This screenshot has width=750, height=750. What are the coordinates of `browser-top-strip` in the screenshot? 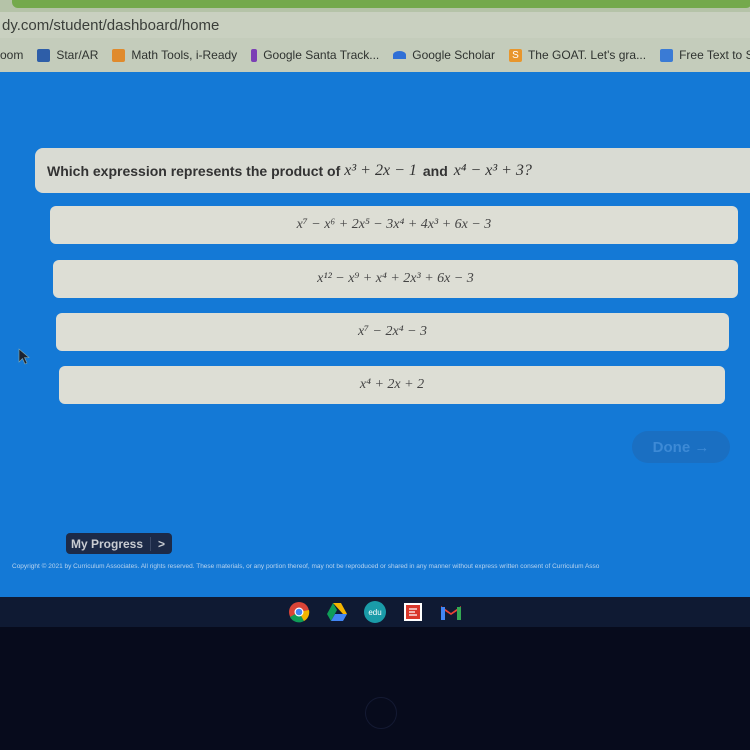 It's located at (375, 6).